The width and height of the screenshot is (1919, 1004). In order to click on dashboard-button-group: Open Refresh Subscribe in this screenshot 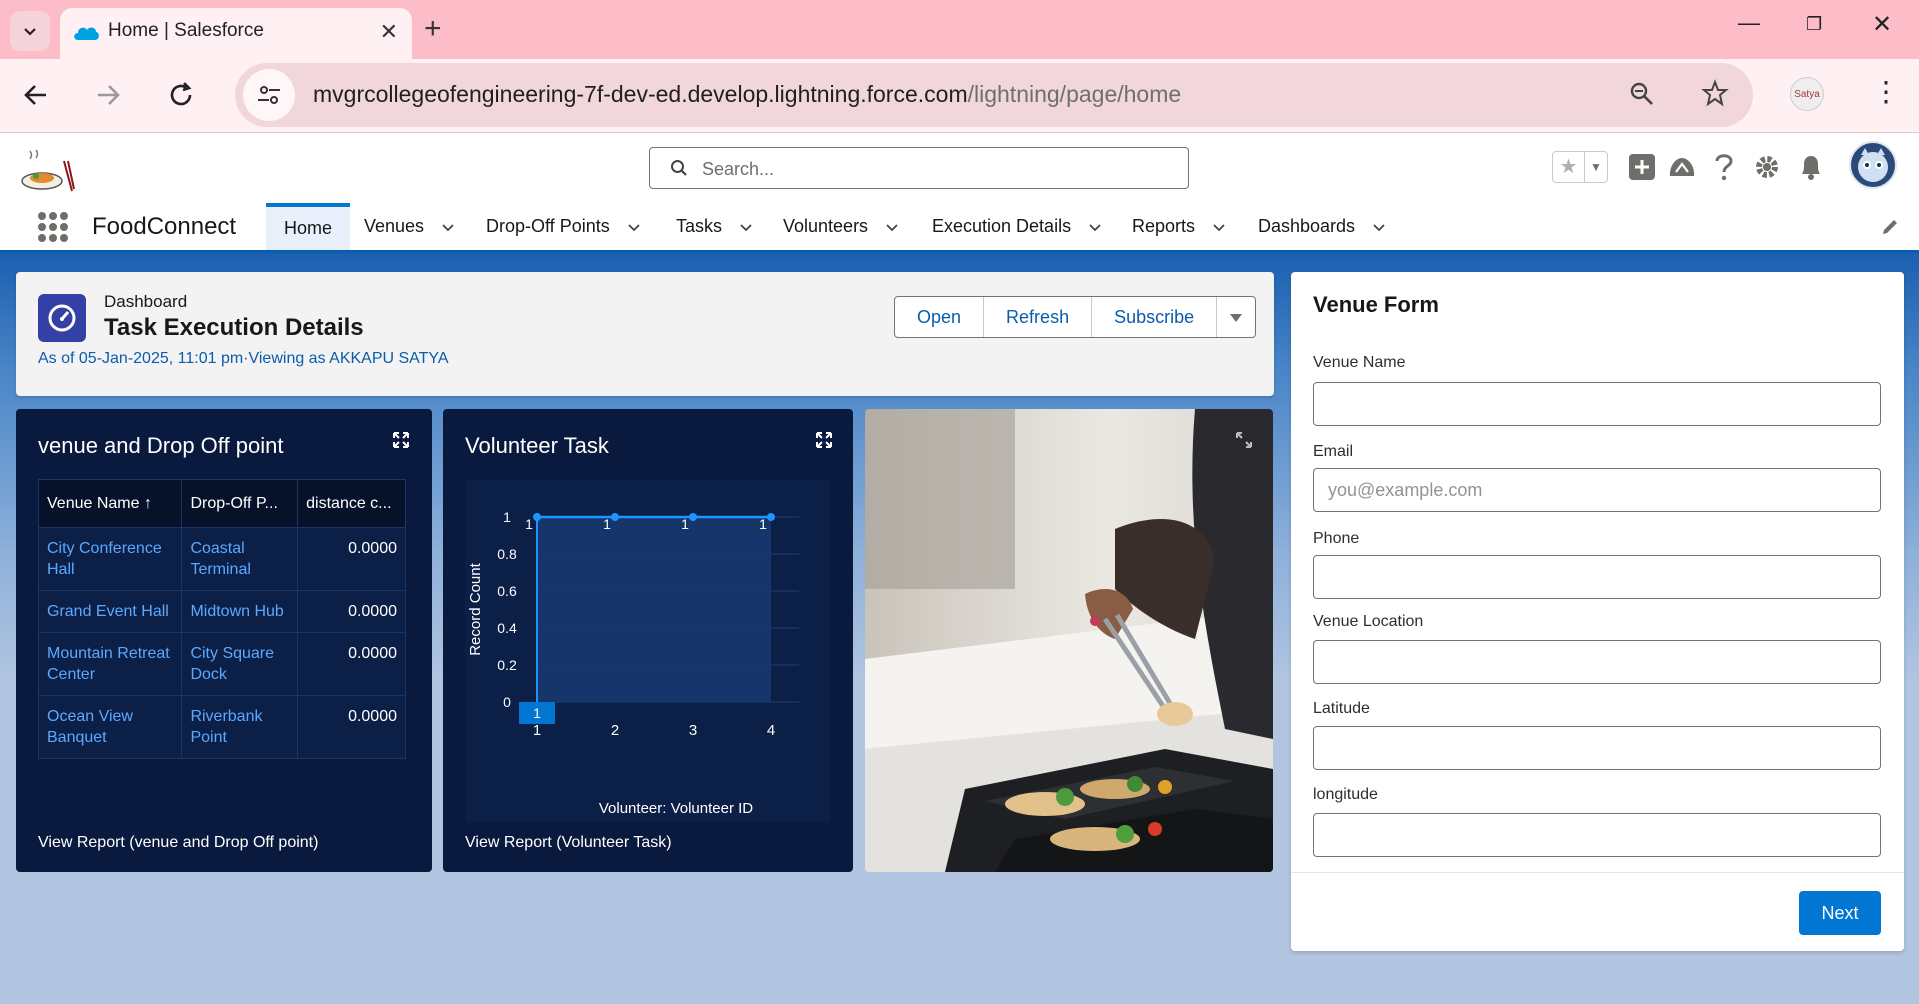, I will do `click(1075, 317)`.